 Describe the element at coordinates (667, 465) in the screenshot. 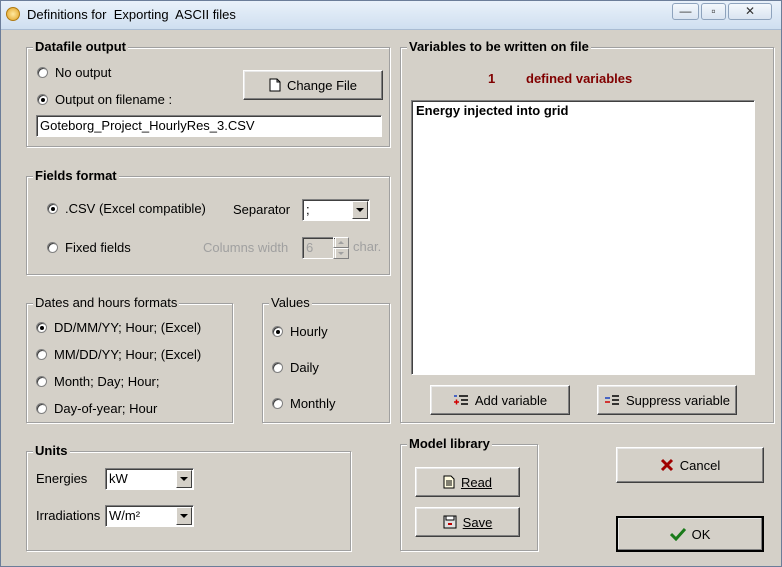

I see `cancel-icon` at that location.